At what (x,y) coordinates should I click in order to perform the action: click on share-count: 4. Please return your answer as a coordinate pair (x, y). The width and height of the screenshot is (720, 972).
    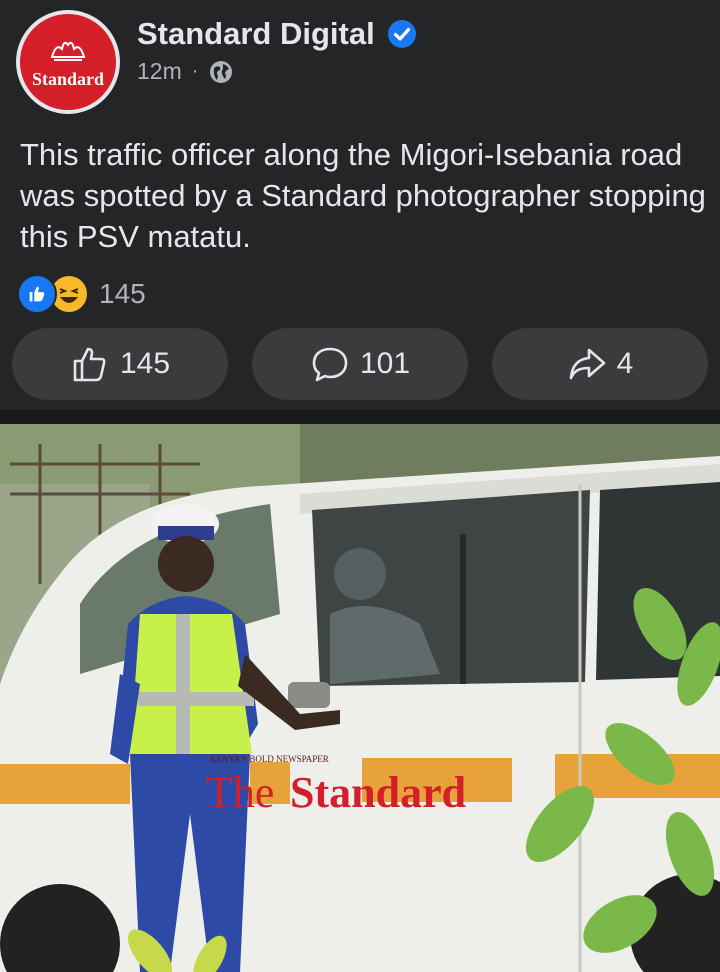
    Looking at the image, I should click on (625, 363).